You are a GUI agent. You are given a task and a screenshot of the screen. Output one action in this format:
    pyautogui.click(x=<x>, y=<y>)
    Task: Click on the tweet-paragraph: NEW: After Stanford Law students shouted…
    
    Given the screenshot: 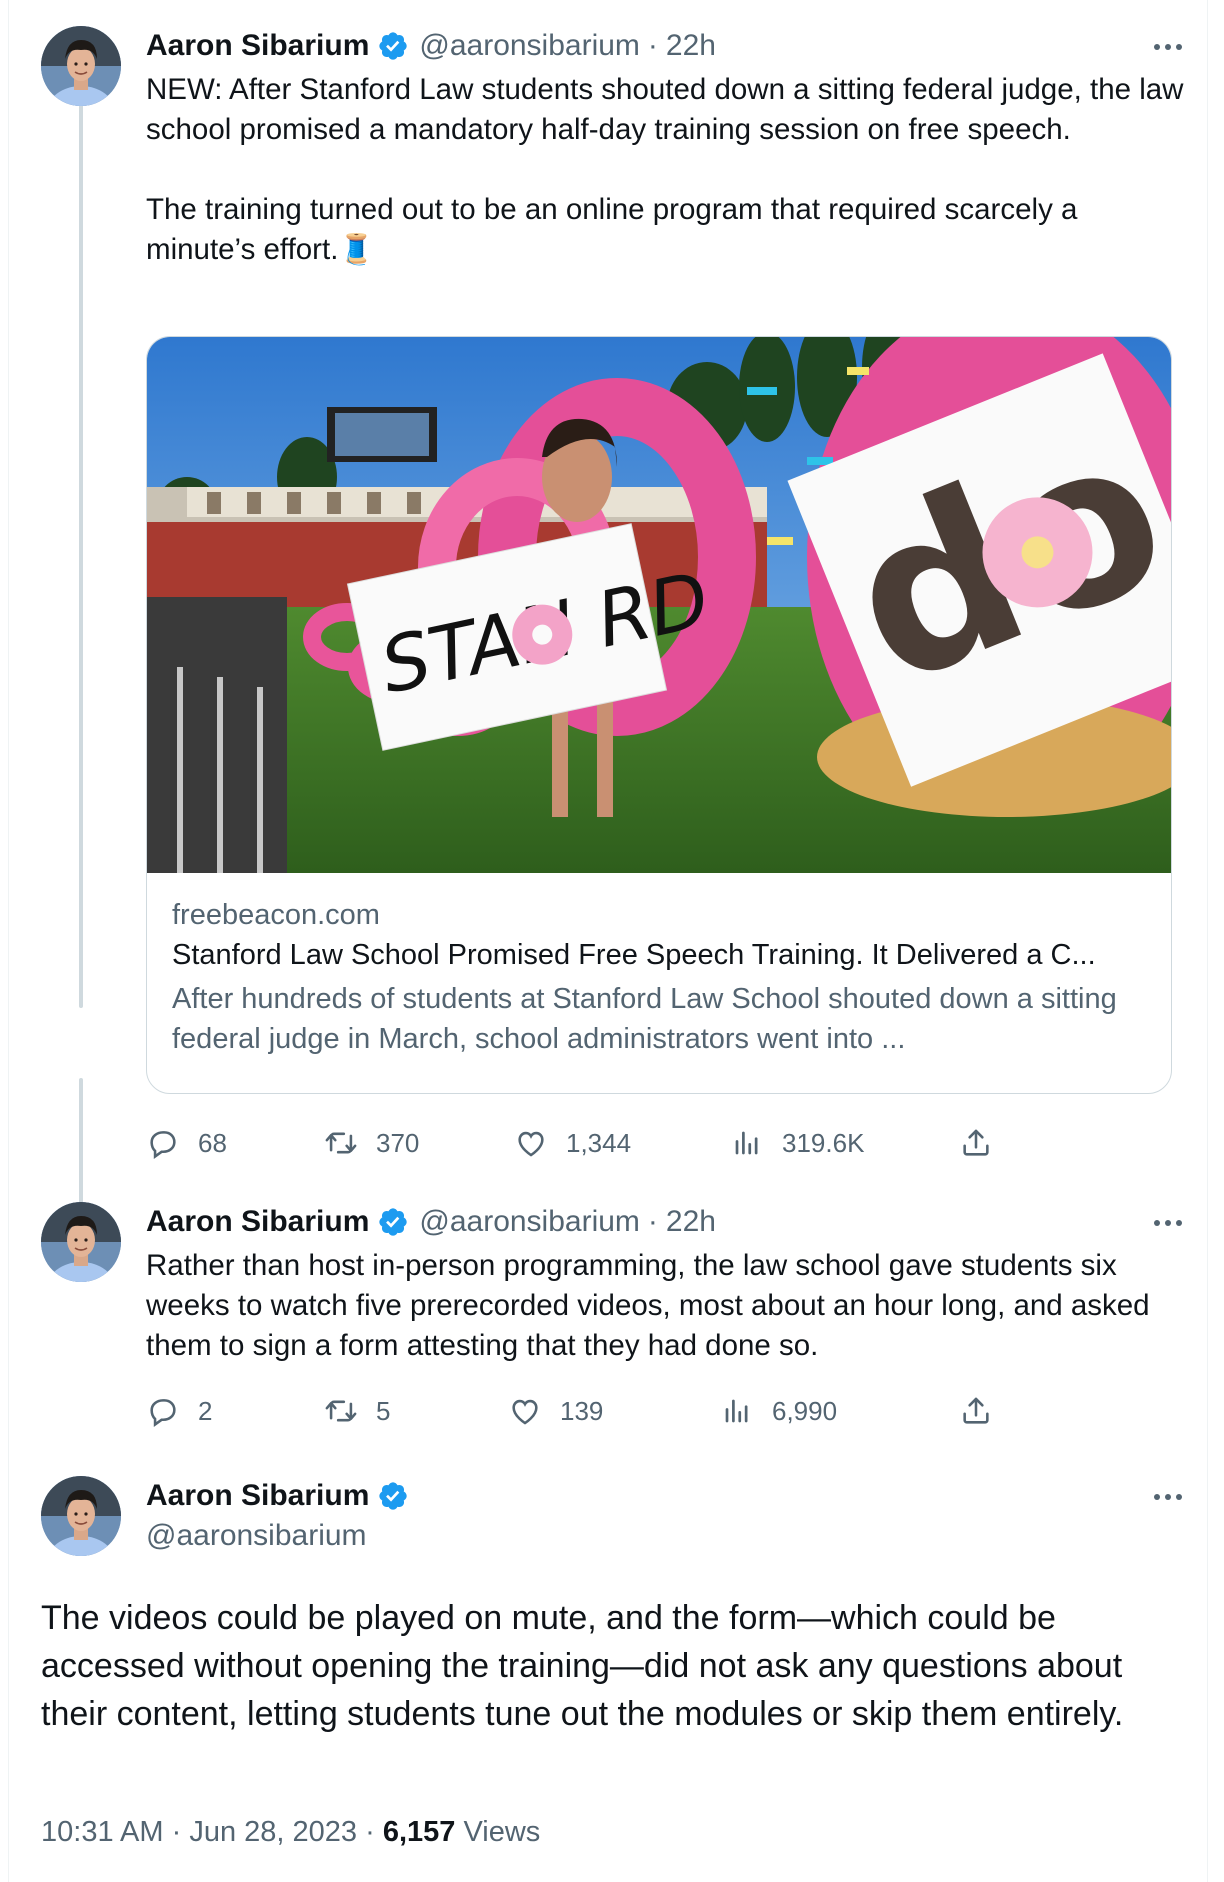 What is the action you would take?
    pyautogui.click(x=665, y=109)
    